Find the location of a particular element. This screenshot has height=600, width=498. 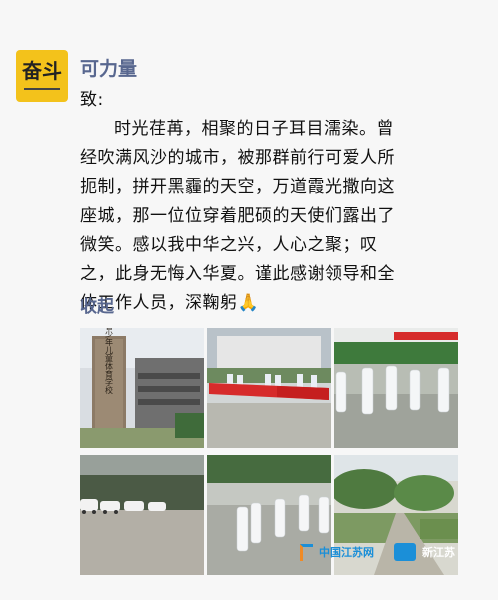

photo-hazmat-group-image is located at coordinates (396, 388).